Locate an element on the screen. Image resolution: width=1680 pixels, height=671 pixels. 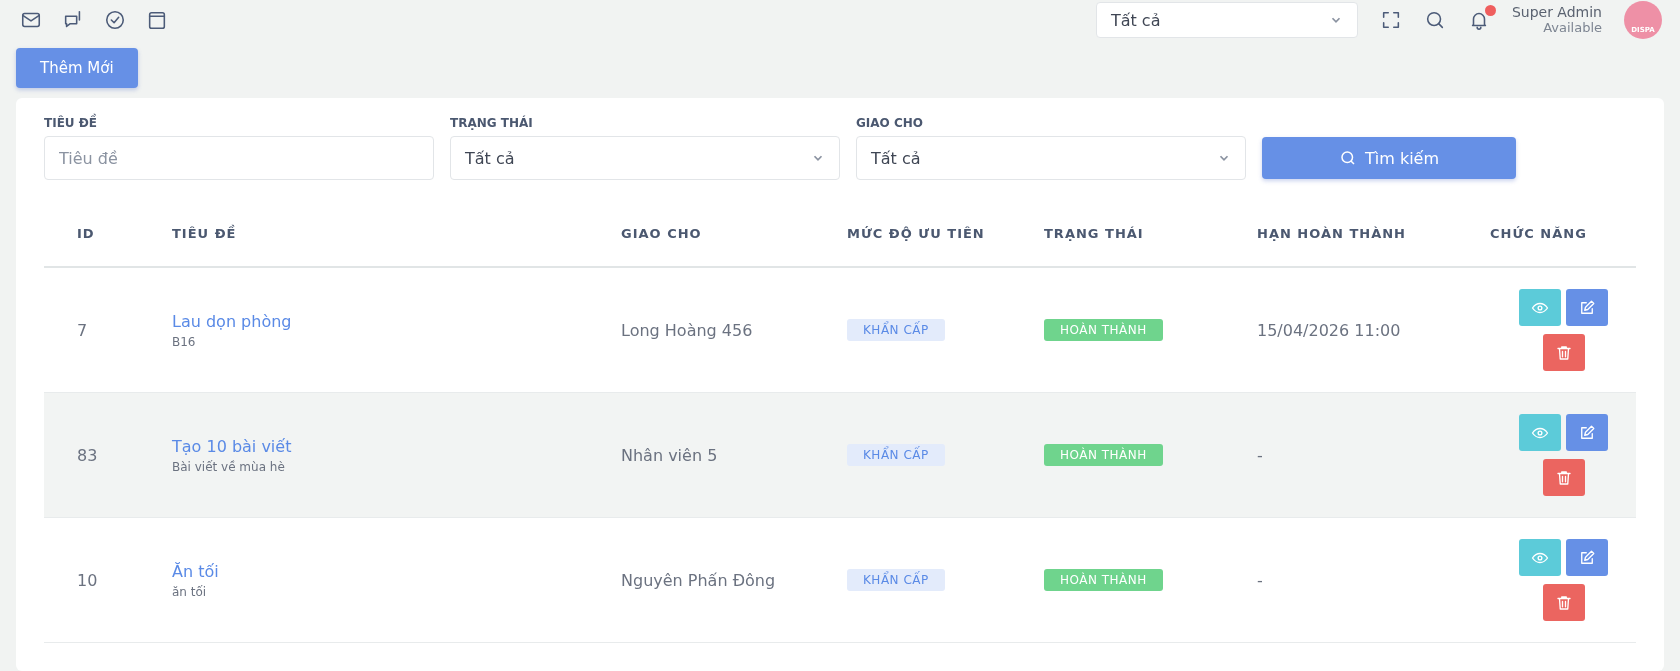
assignee-cell-text: Nguyên Phấn Đông is located at coordinates (699, 580).